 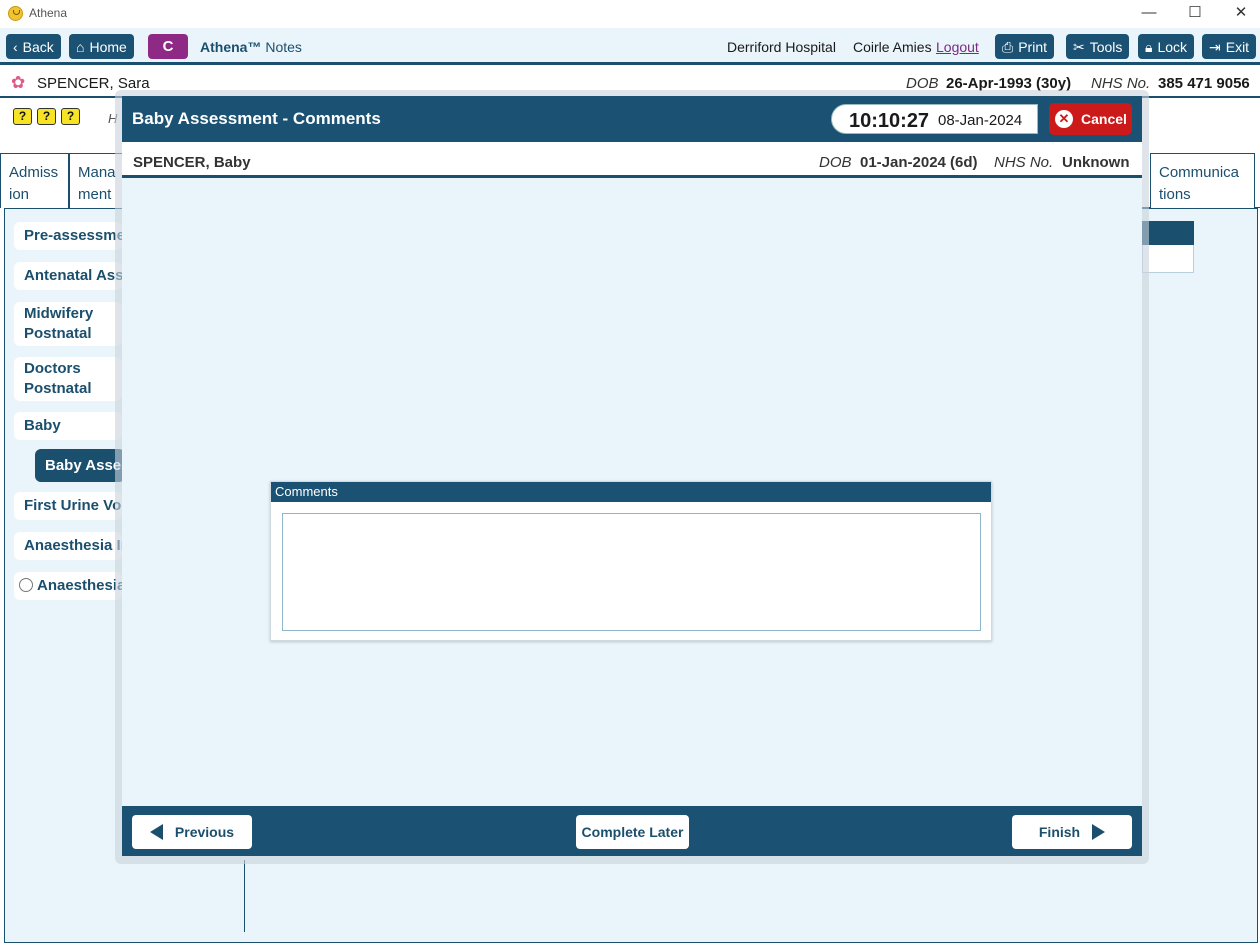 What do you see at coordinates (1059, 832) in the screenshot?
I see `finish-label: Finish` at bounding box center [1059, 832].